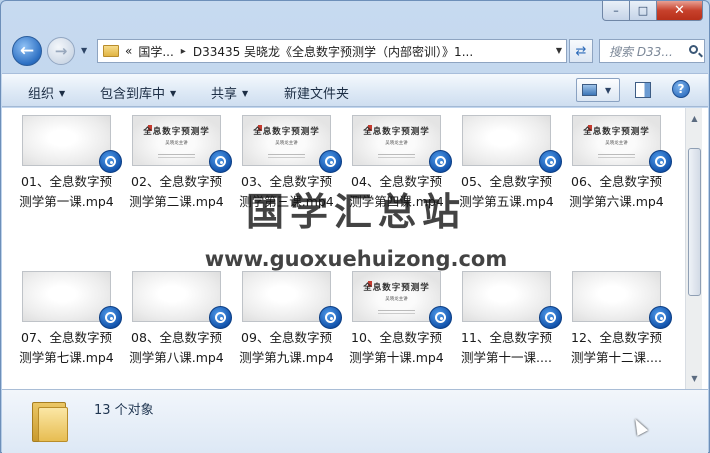 Image resolution: width=710 pixels, height=453 pixels. Describe the element at coordinates (681, 89) in the screenshot. I see `help-icon: ?` at that location.